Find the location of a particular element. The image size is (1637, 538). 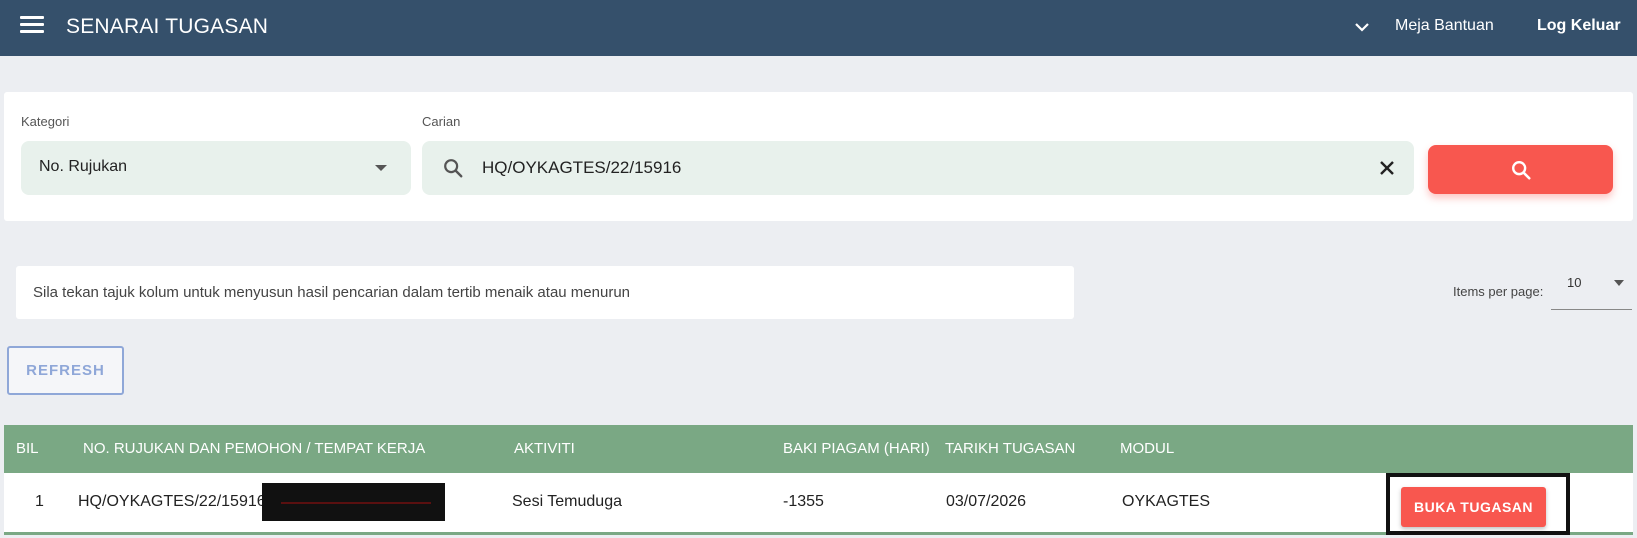

cell-rujukan: HQ/OYKAGTES/22/15916 is located at coordinates (172, 501).